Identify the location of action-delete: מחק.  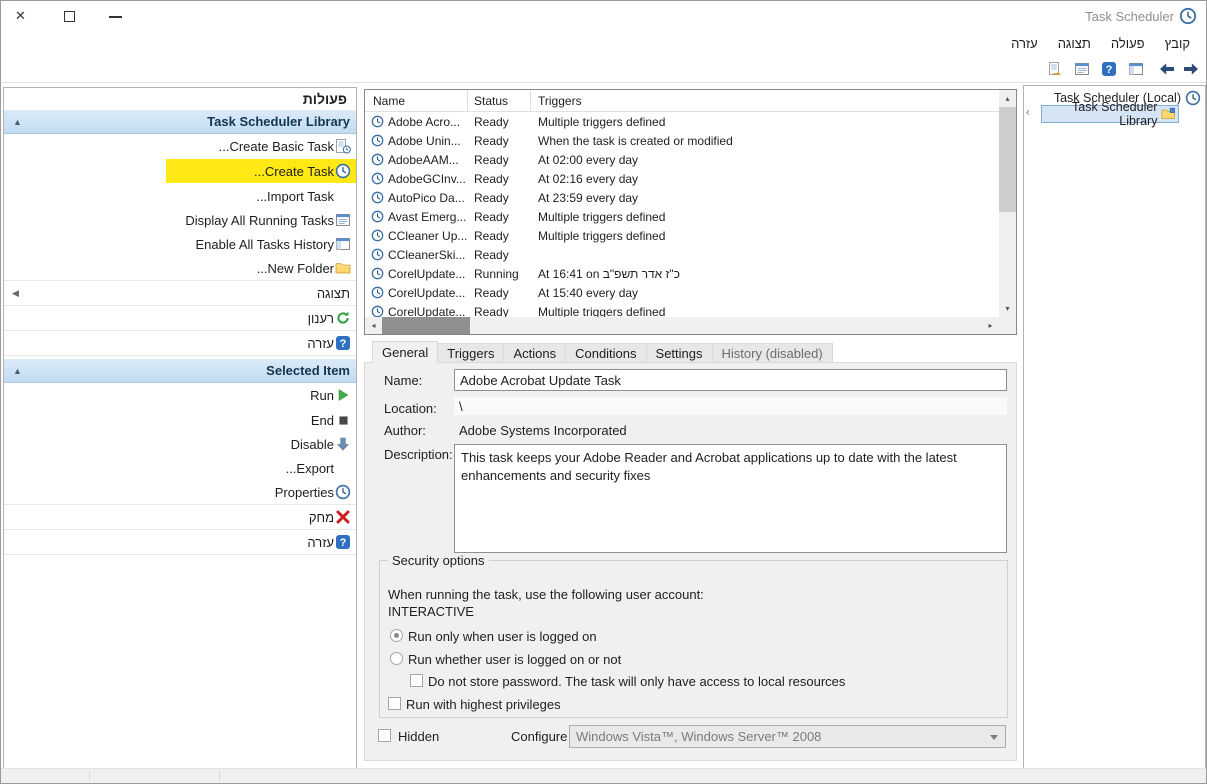
(180, 517).